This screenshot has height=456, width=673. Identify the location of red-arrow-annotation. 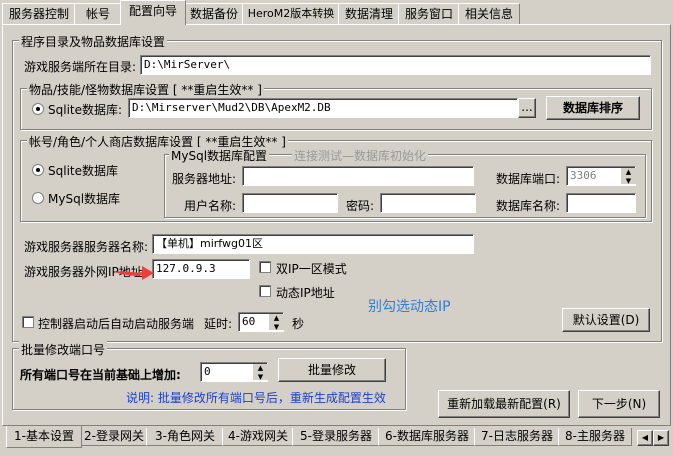
(134, 273).